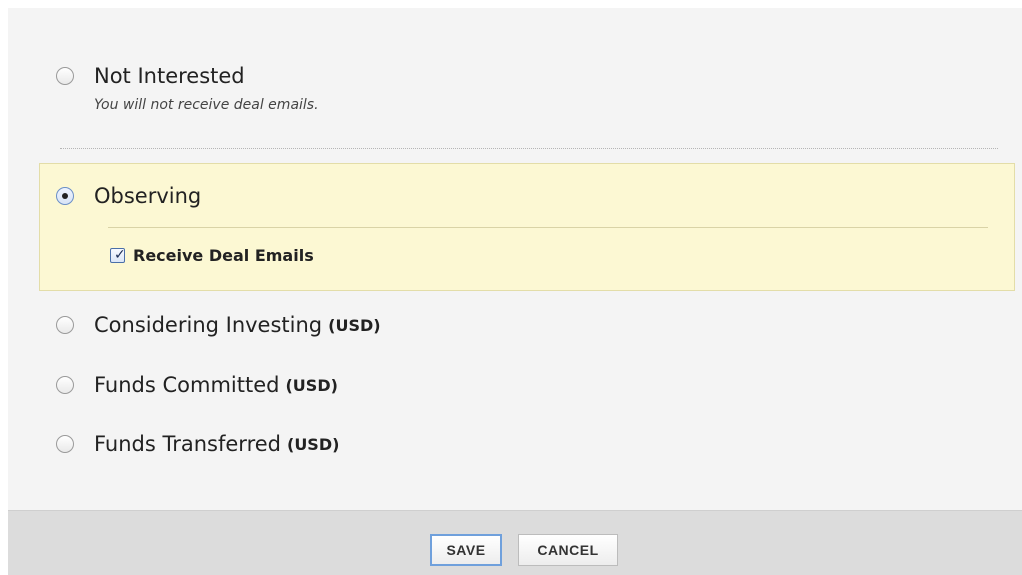 Image resolution: width=1022 pixels, height=575 pixels. What do you see at coordinates (313, 444) in the screenshot?
I see `option-funds-transferred-currency: (USD)` at bounding box center [313, 444].